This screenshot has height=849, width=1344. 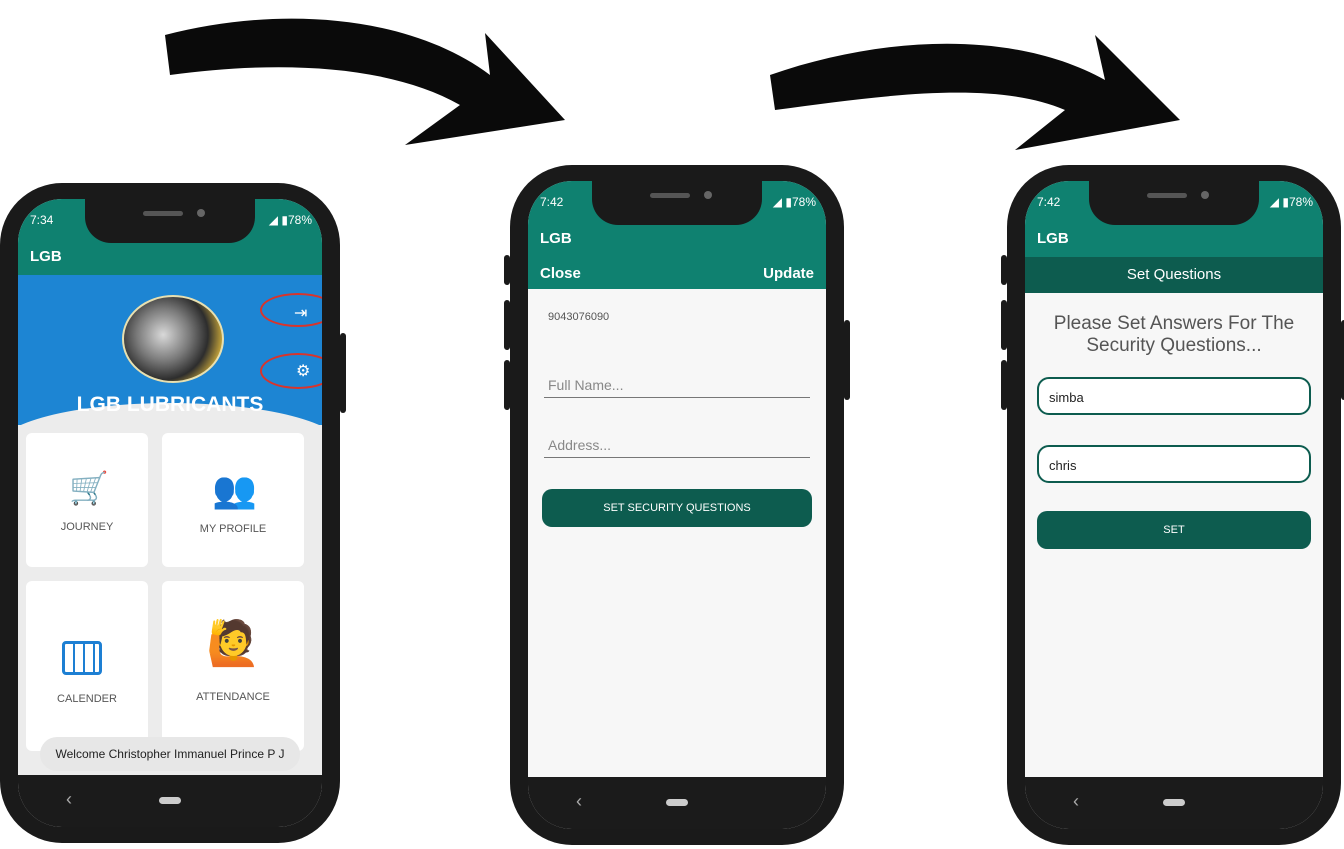 I want to click on set-security-questions-button: SET SECURITY QUESTIONS, so click(x=677, y=508).